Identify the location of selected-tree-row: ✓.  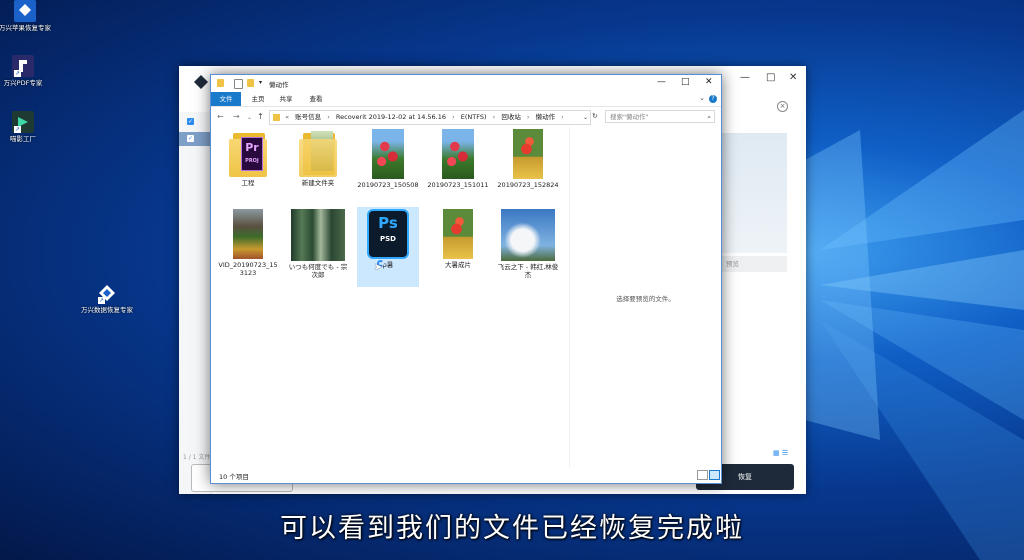
(195, 139).